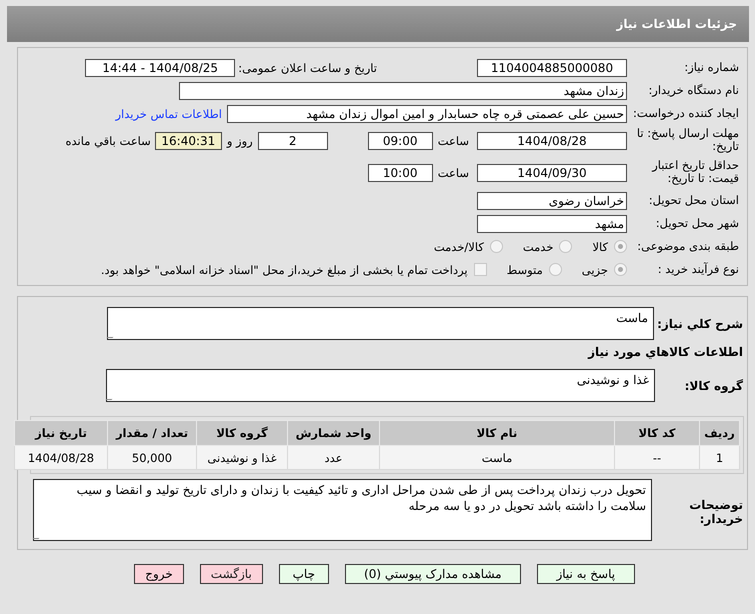 The image size is (755, 614). What do you see at coordinates (342, 510) in the screenshot?
I see `notes-textarea: تحویل درب زندان پرداخت پس از طی شدن مراحل اداری و تائید کیفیت با زندان و دارای تاریخ تولید و انقضا و سیب سلامت را داشته باشد تحویل در دو یا سه مرحله` at bounding box center [342, 510].